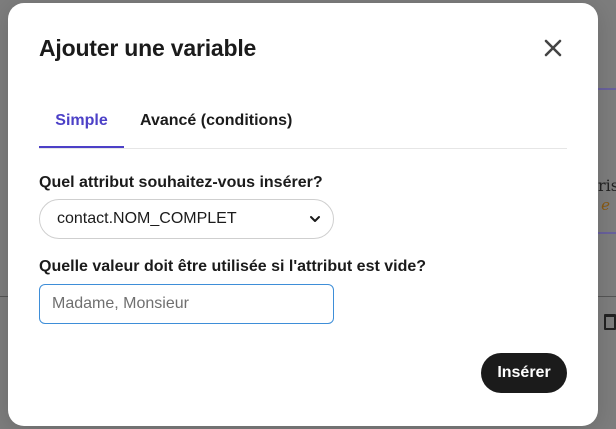 The height and width of the screenshot is (429, 616). I want to click on close-icon, so click(553, 48).